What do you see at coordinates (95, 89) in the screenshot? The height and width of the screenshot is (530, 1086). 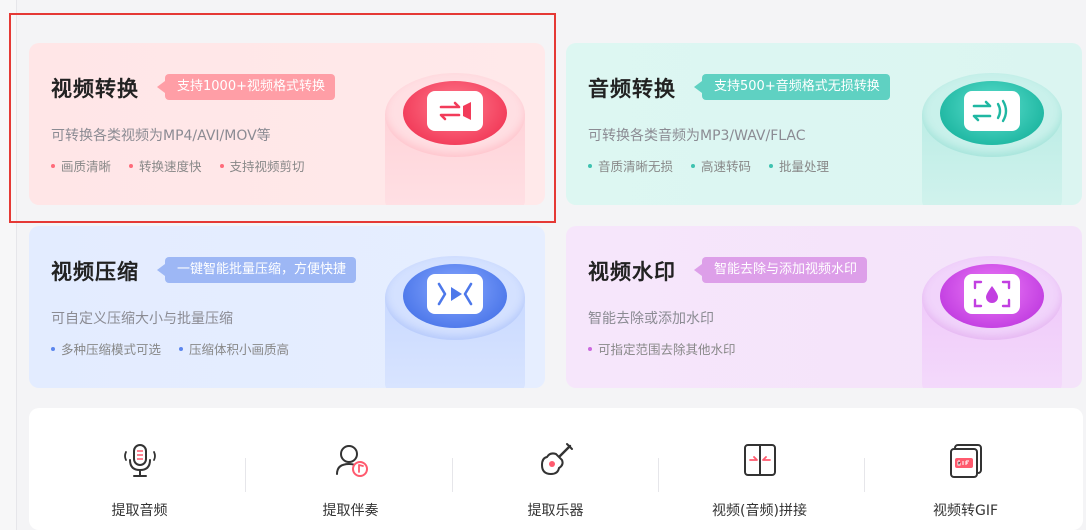 I see `card-title: 视频转换` at bounding box center [95, 89].